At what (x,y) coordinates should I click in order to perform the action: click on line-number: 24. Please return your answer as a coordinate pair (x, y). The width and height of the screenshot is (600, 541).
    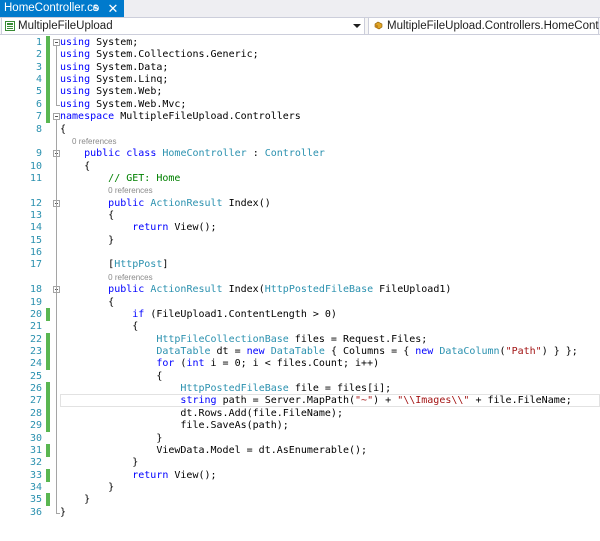
    Looking at the image, I should click on (35, 364).